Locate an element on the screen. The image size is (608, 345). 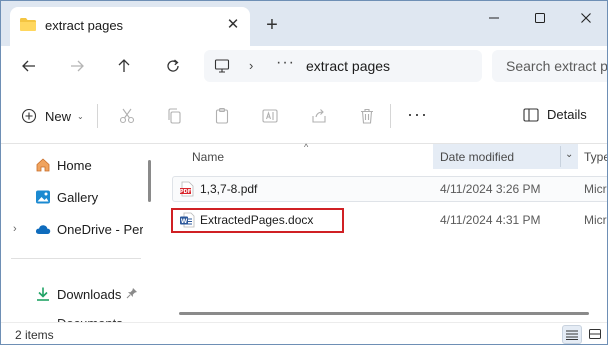
paste-button is located at coordinates (222, 116).